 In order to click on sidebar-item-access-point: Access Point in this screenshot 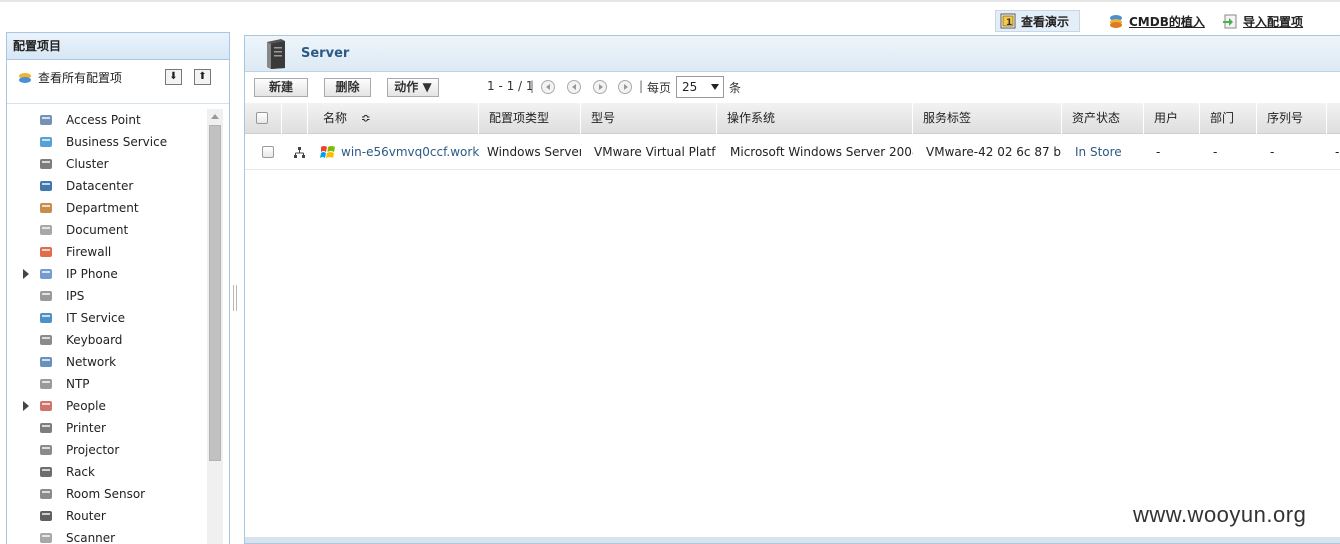, I will do `click(107, 120)`.